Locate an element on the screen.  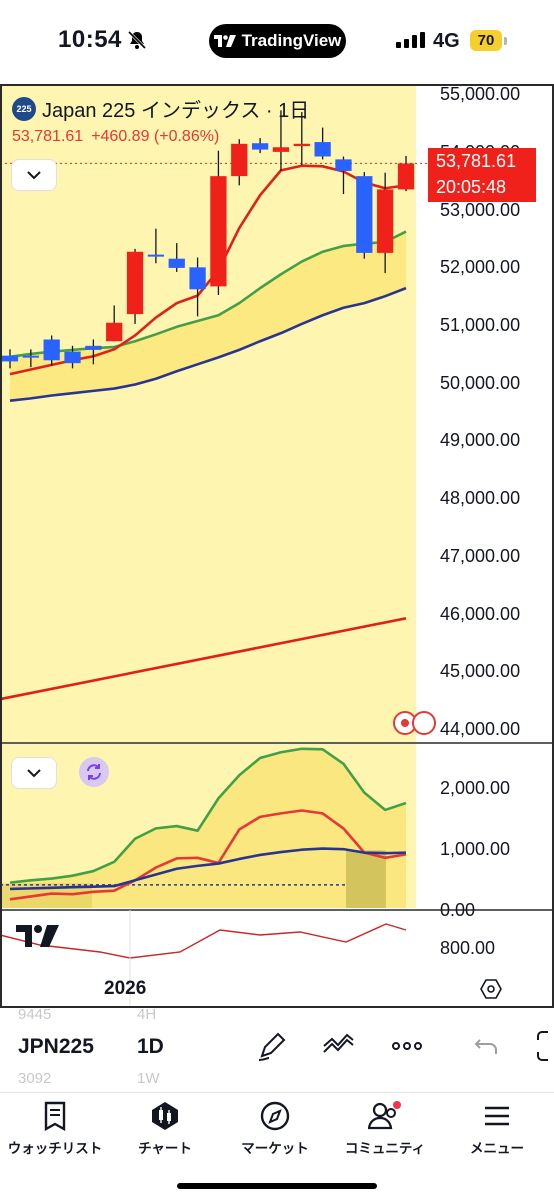
price-axis-label: 45,000.00 is located at coordinates (480, 671).